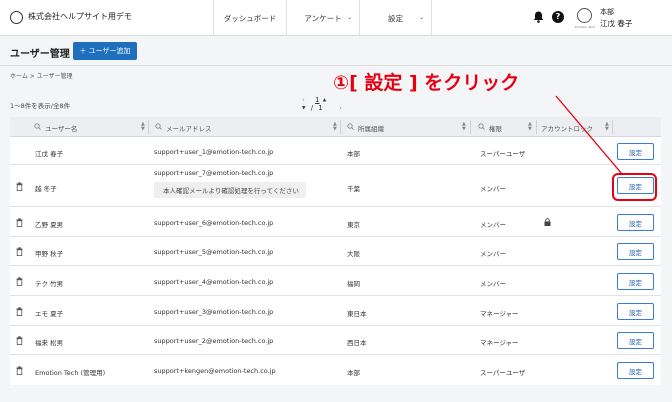 Image resolution: width=672 pixels, height=402 pixels. I want to click on nav-dashboard: ダッシュボード, so click(249, 18).